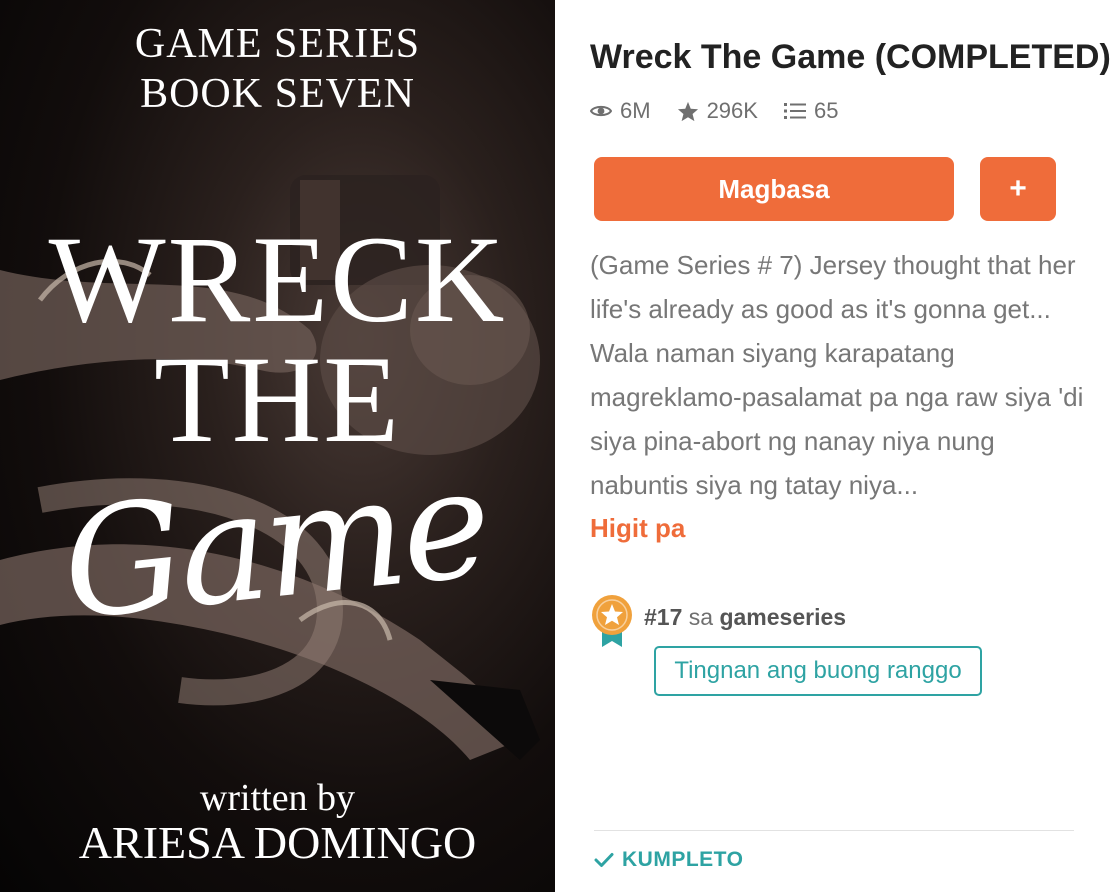  Describe the element at coordinates (701, 617) in the screenshot. I see `rank-connector: sa` at that location.